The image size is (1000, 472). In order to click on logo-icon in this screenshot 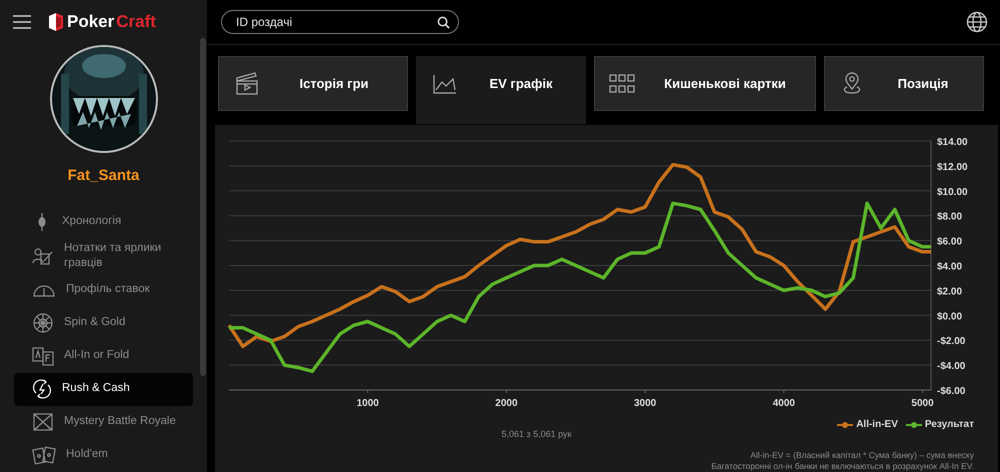, I will do `click(56, 22)`.